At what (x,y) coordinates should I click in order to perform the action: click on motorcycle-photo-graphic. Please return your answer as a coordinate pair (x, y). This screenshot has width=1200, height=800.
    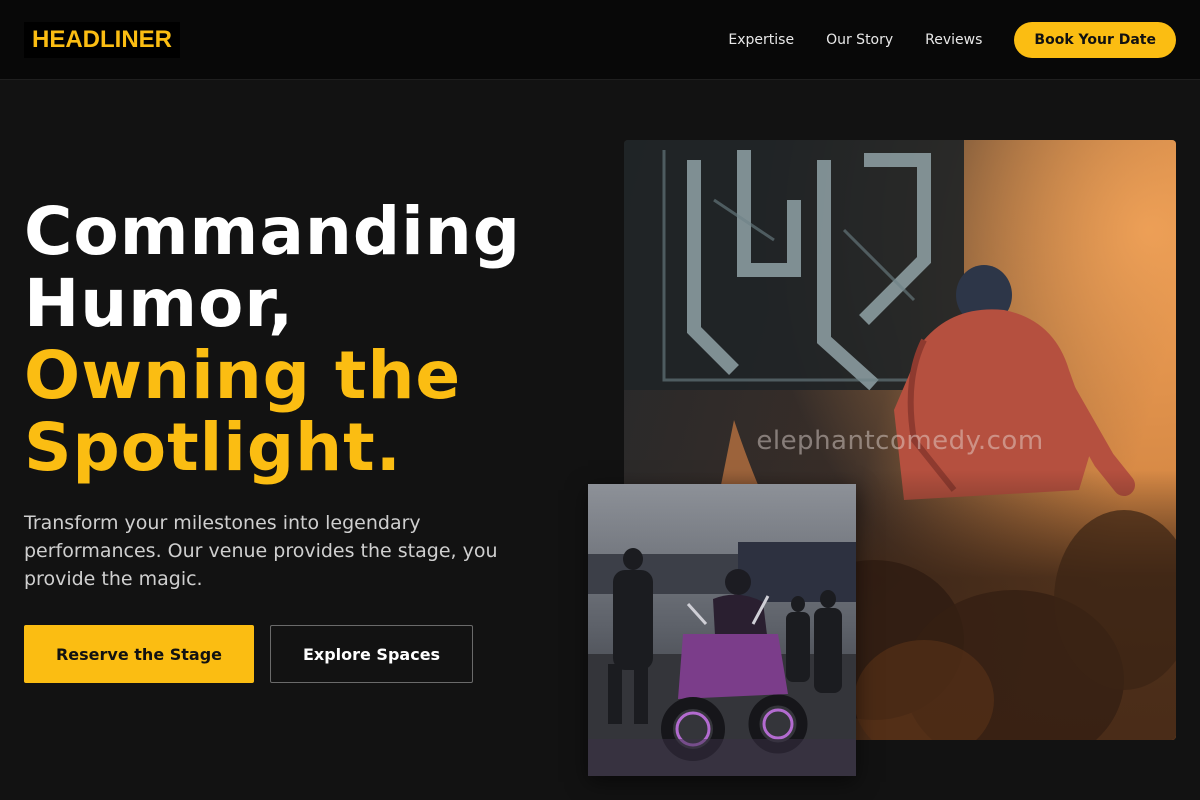
    Looking at the image, I should click on (722, 630).